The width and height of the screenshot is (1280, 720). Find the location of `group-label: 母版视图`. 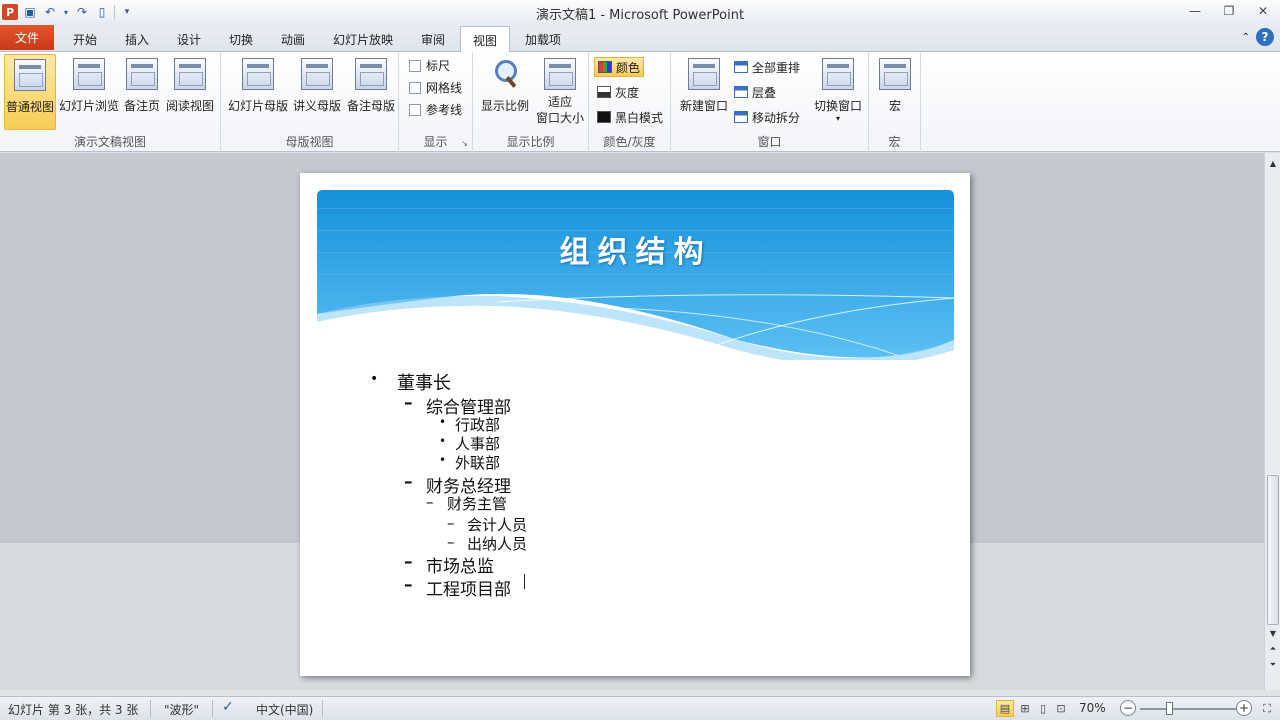

group-label: 母版视图 is located at coordinates (309, 142).